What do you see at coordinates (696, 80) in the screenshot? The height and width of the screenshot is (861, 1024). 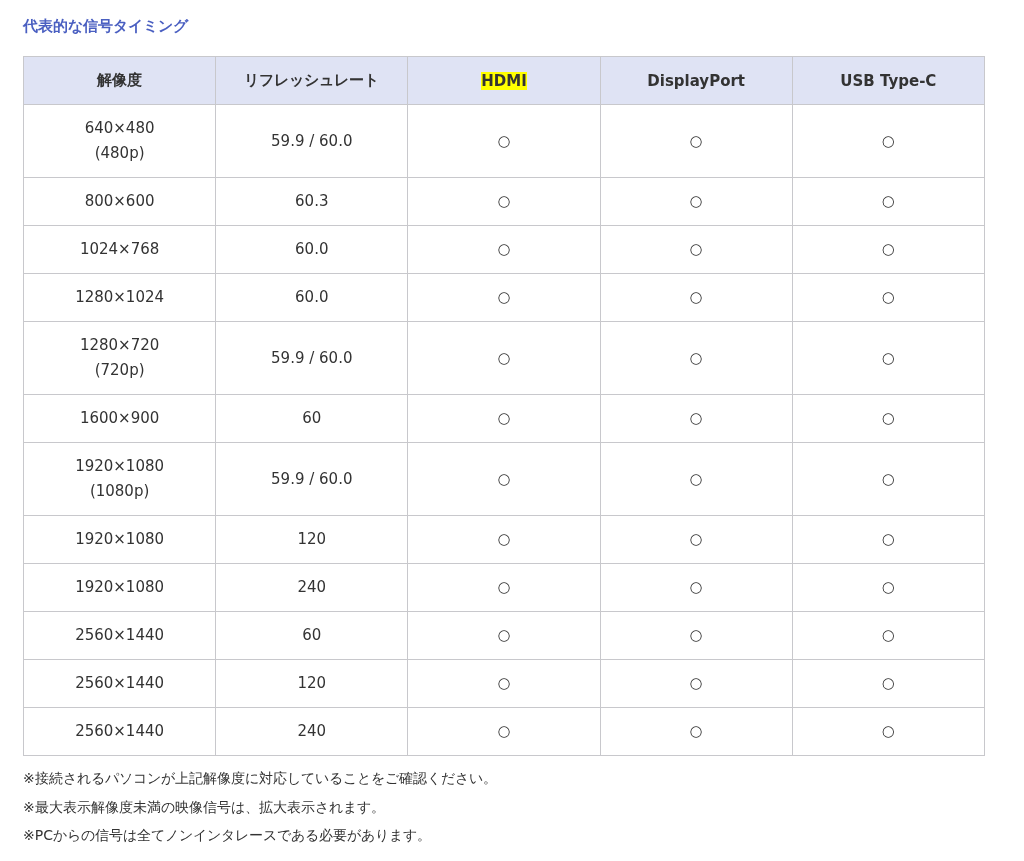 I see `column-header: DisplayPort` at bounding box center [696, 80].